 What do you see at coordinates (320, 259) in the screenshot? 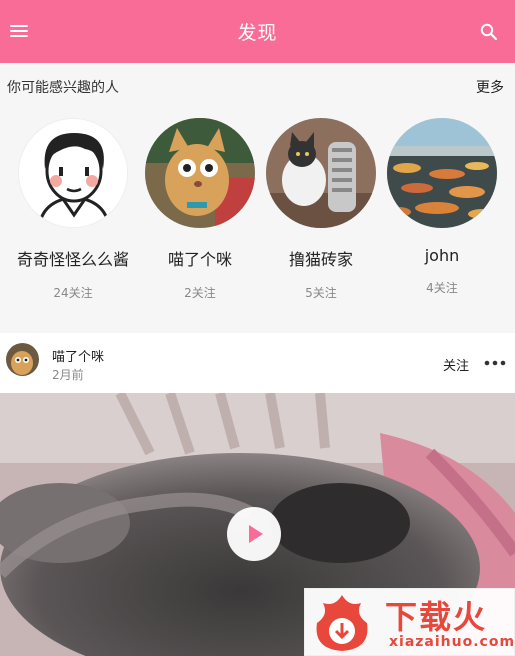
I see `user-name: 撸猫砖家` at bounding box center [320, 259].